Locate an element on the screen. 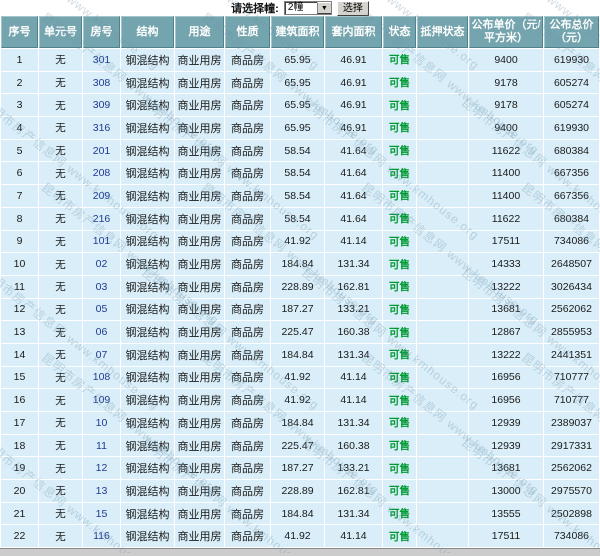  cell-unit_price: 13555 is located at coordinates (506, 513).